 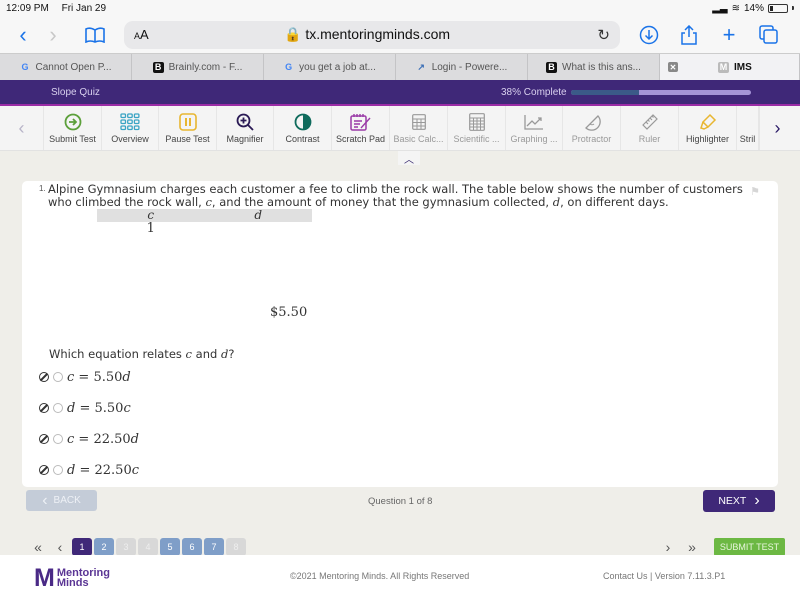 I want to click on new-tab-icon: +, so click(x=729, y=35).